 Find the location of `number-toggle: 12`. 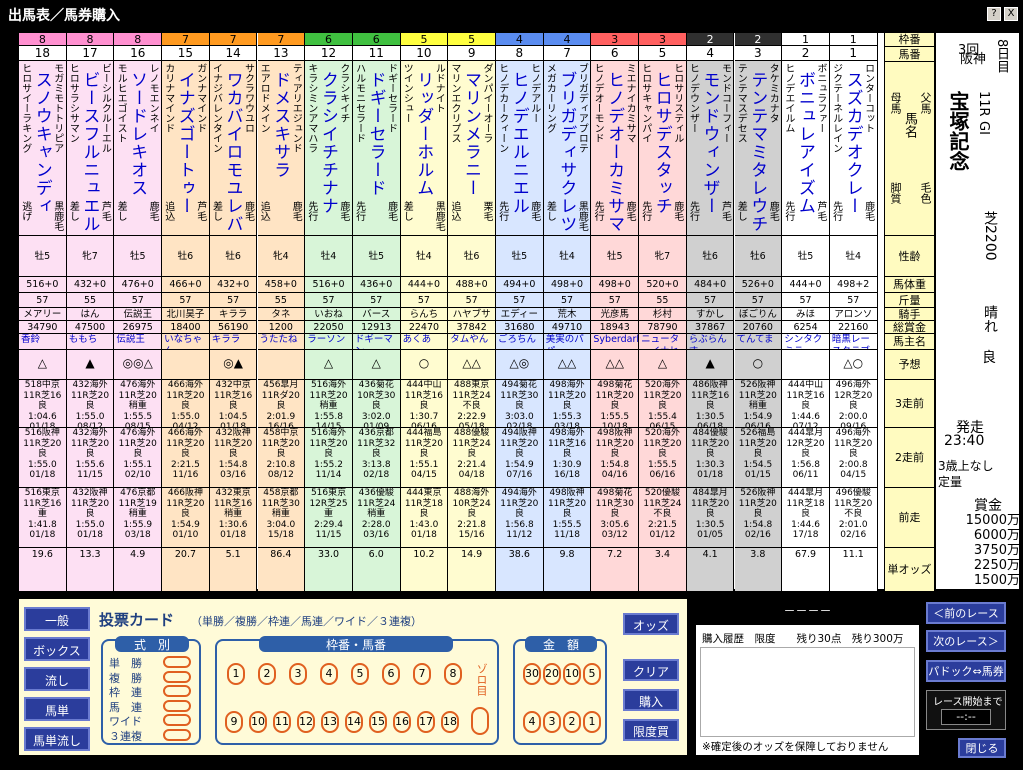

number-toggle: 12 is located at coordinates (306, 722).